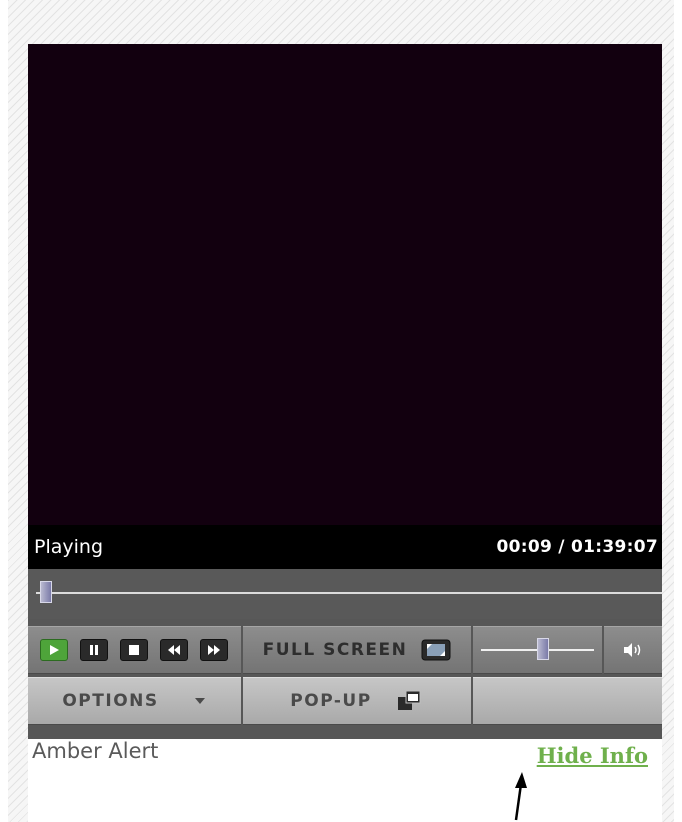  I want to click on fast-forward-icon, so click(214, 650).